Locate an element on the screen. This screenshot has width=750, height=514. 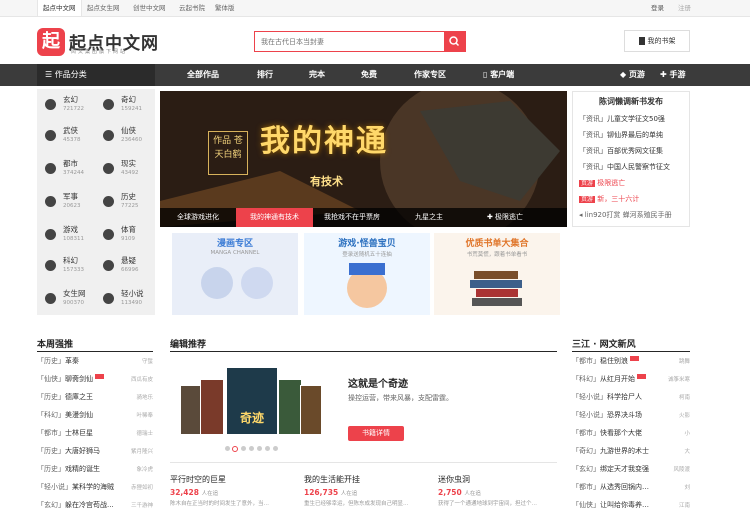
news-item: 页游 新，三十六计 is located at coordinates (609, 199).